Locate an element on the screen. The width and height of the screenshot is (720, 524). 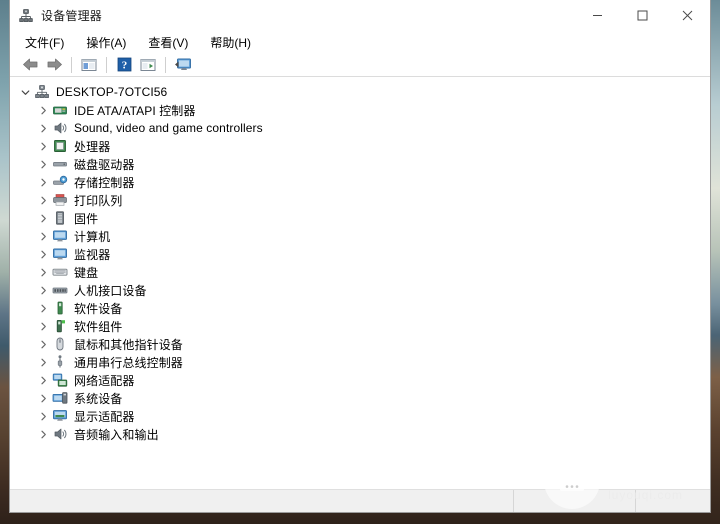
tree-node-network-adapters: 网络适配器 is located at coordinates (360, 380).